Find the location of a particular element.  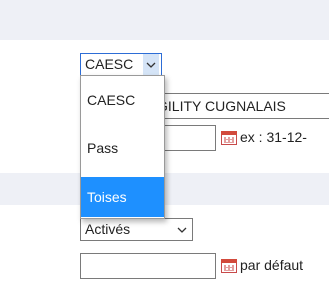

club-input-value: GILITY CUGNALAIS is located at coordinates (221, 106).